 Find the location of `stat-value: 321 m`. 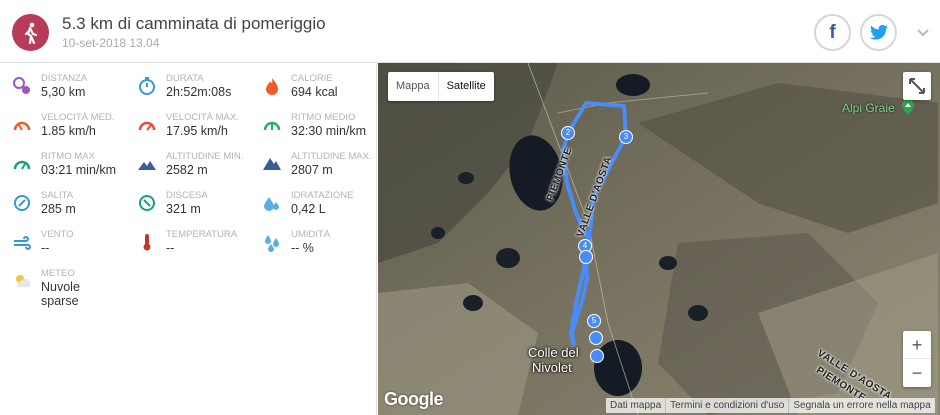

stat-value: 321 m is located at coordinates (183, 209).